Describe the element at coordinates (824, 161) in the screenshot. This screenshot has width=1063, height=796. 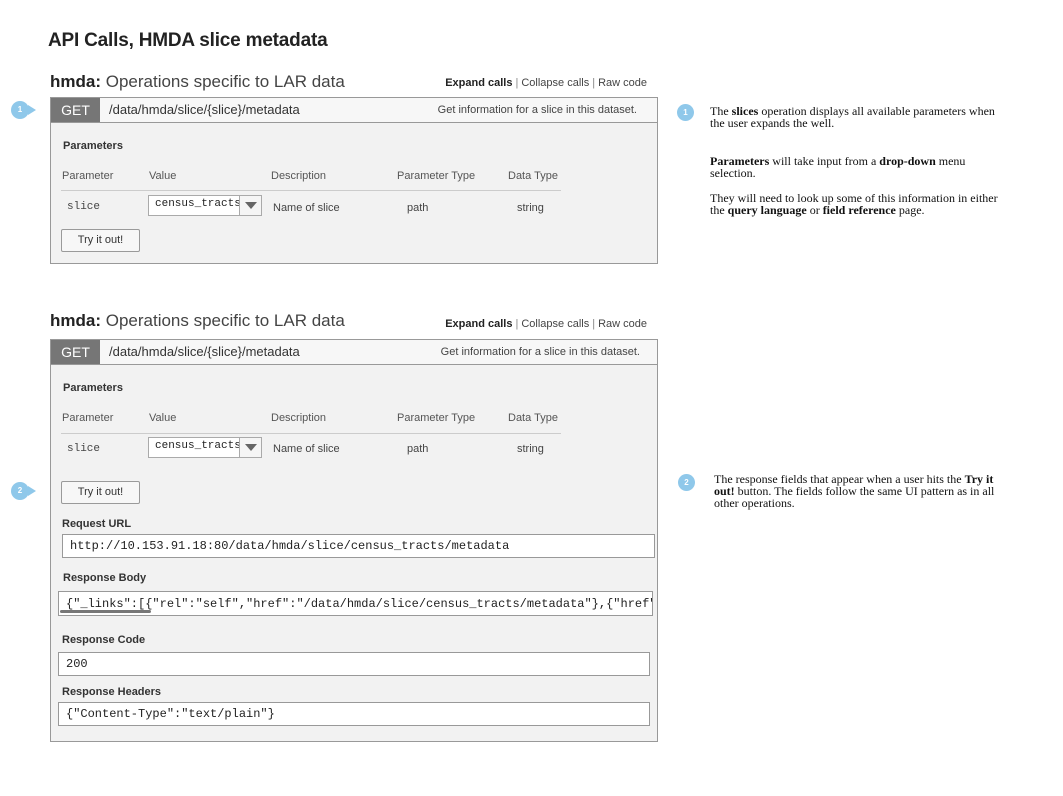
I see `note-text: will take input from a` at that location.